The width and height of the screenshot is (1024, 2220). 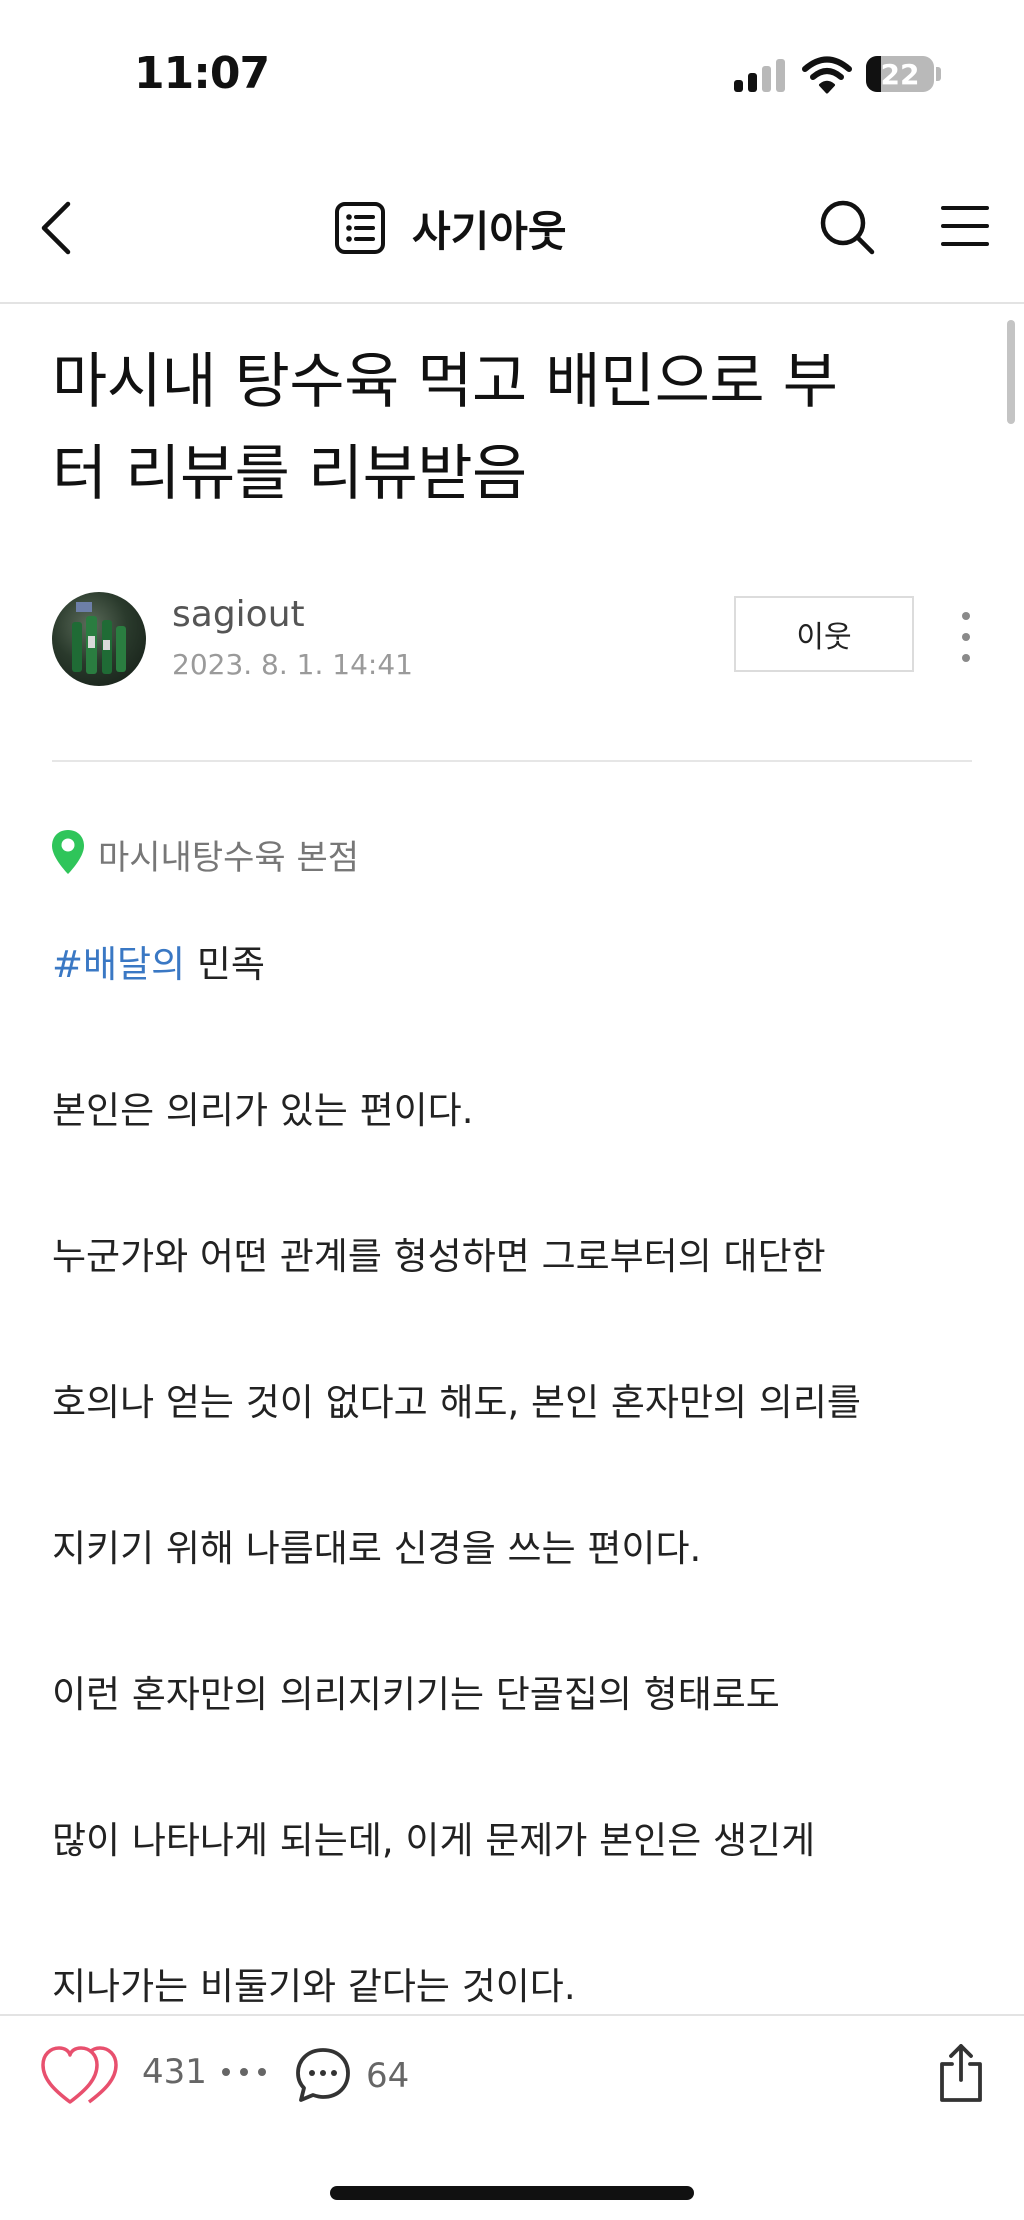 What do you see at coordinates (245, 2074) in the screenshot?
I see `dots-icon` at bounding box center [245, 2074].